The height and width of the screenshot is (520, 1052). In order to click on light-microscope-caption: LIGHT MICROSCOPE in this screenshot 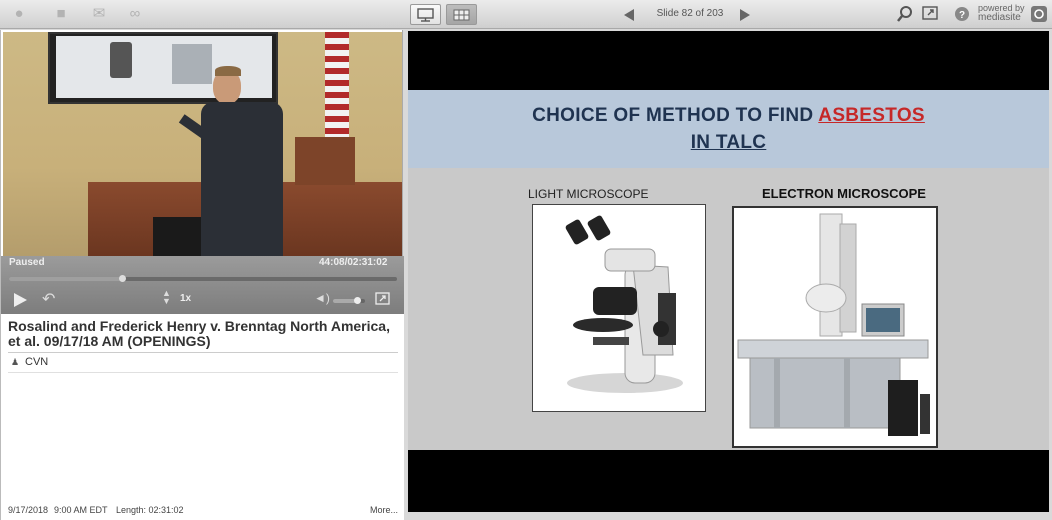, I will do `click(588, 194)`.